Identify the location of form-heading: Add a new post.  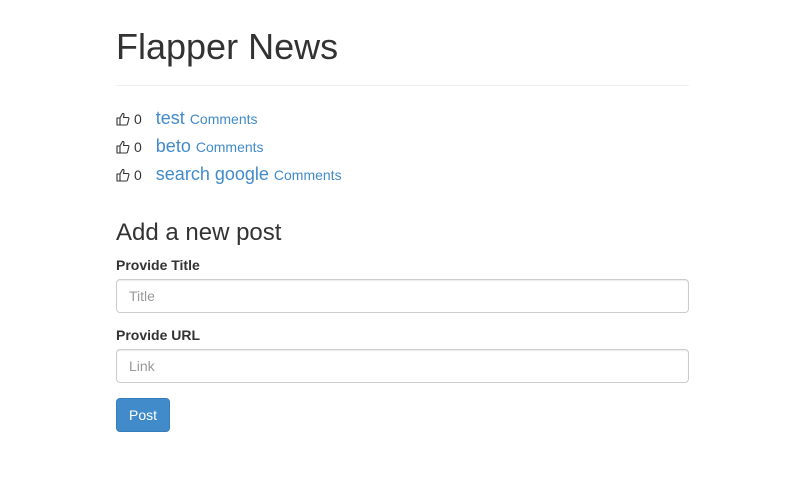
(199, 232).